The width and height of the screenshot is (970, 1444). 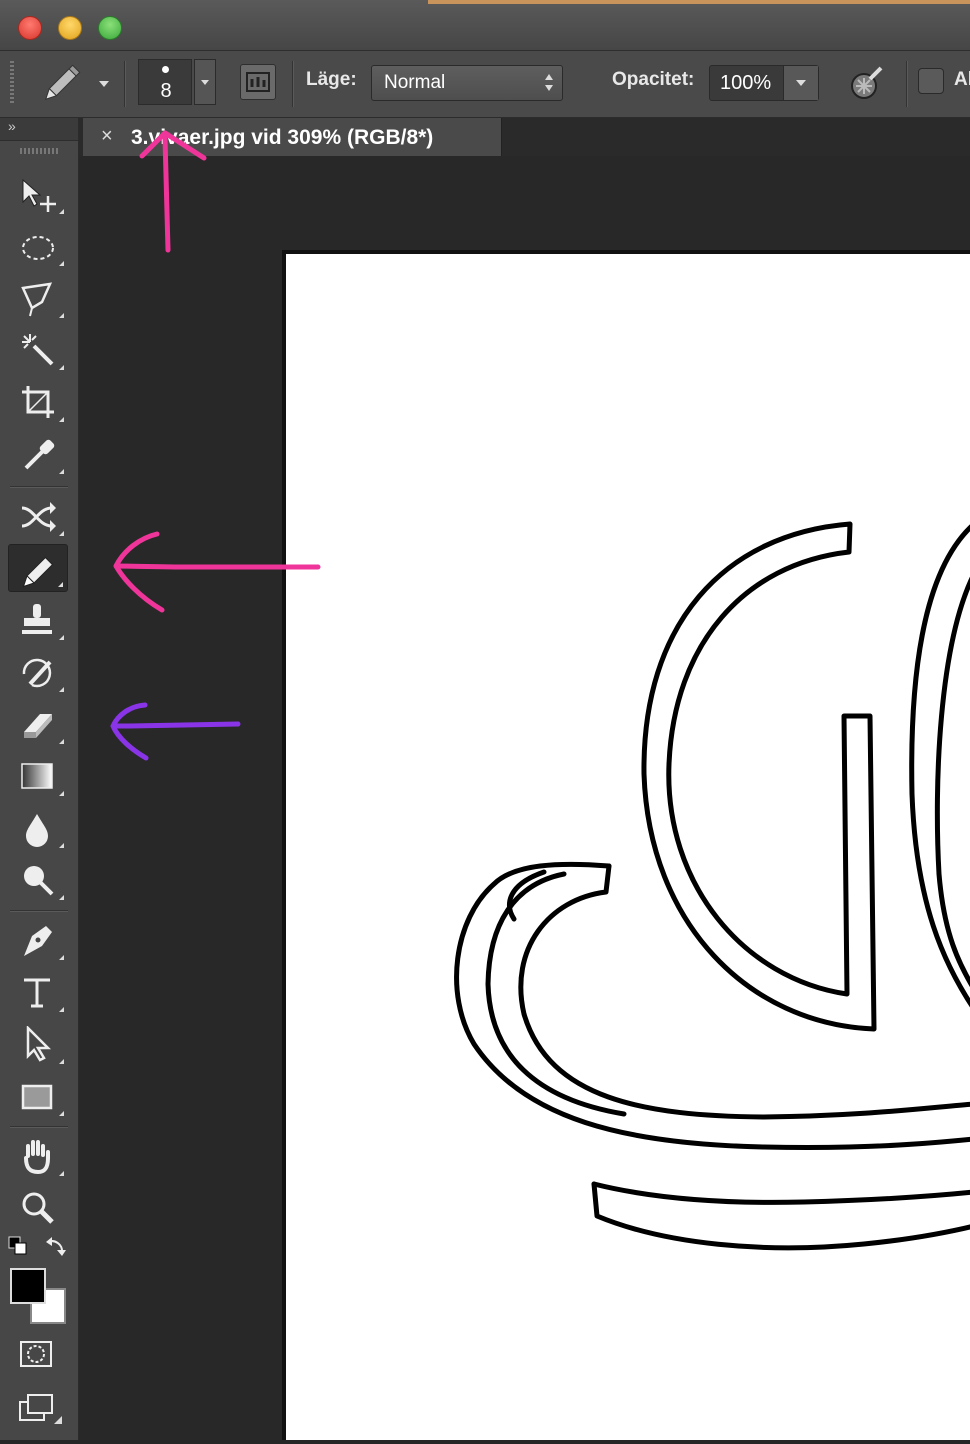 I want to click on brush-size-picker: 8, so click(x=165, y=82).